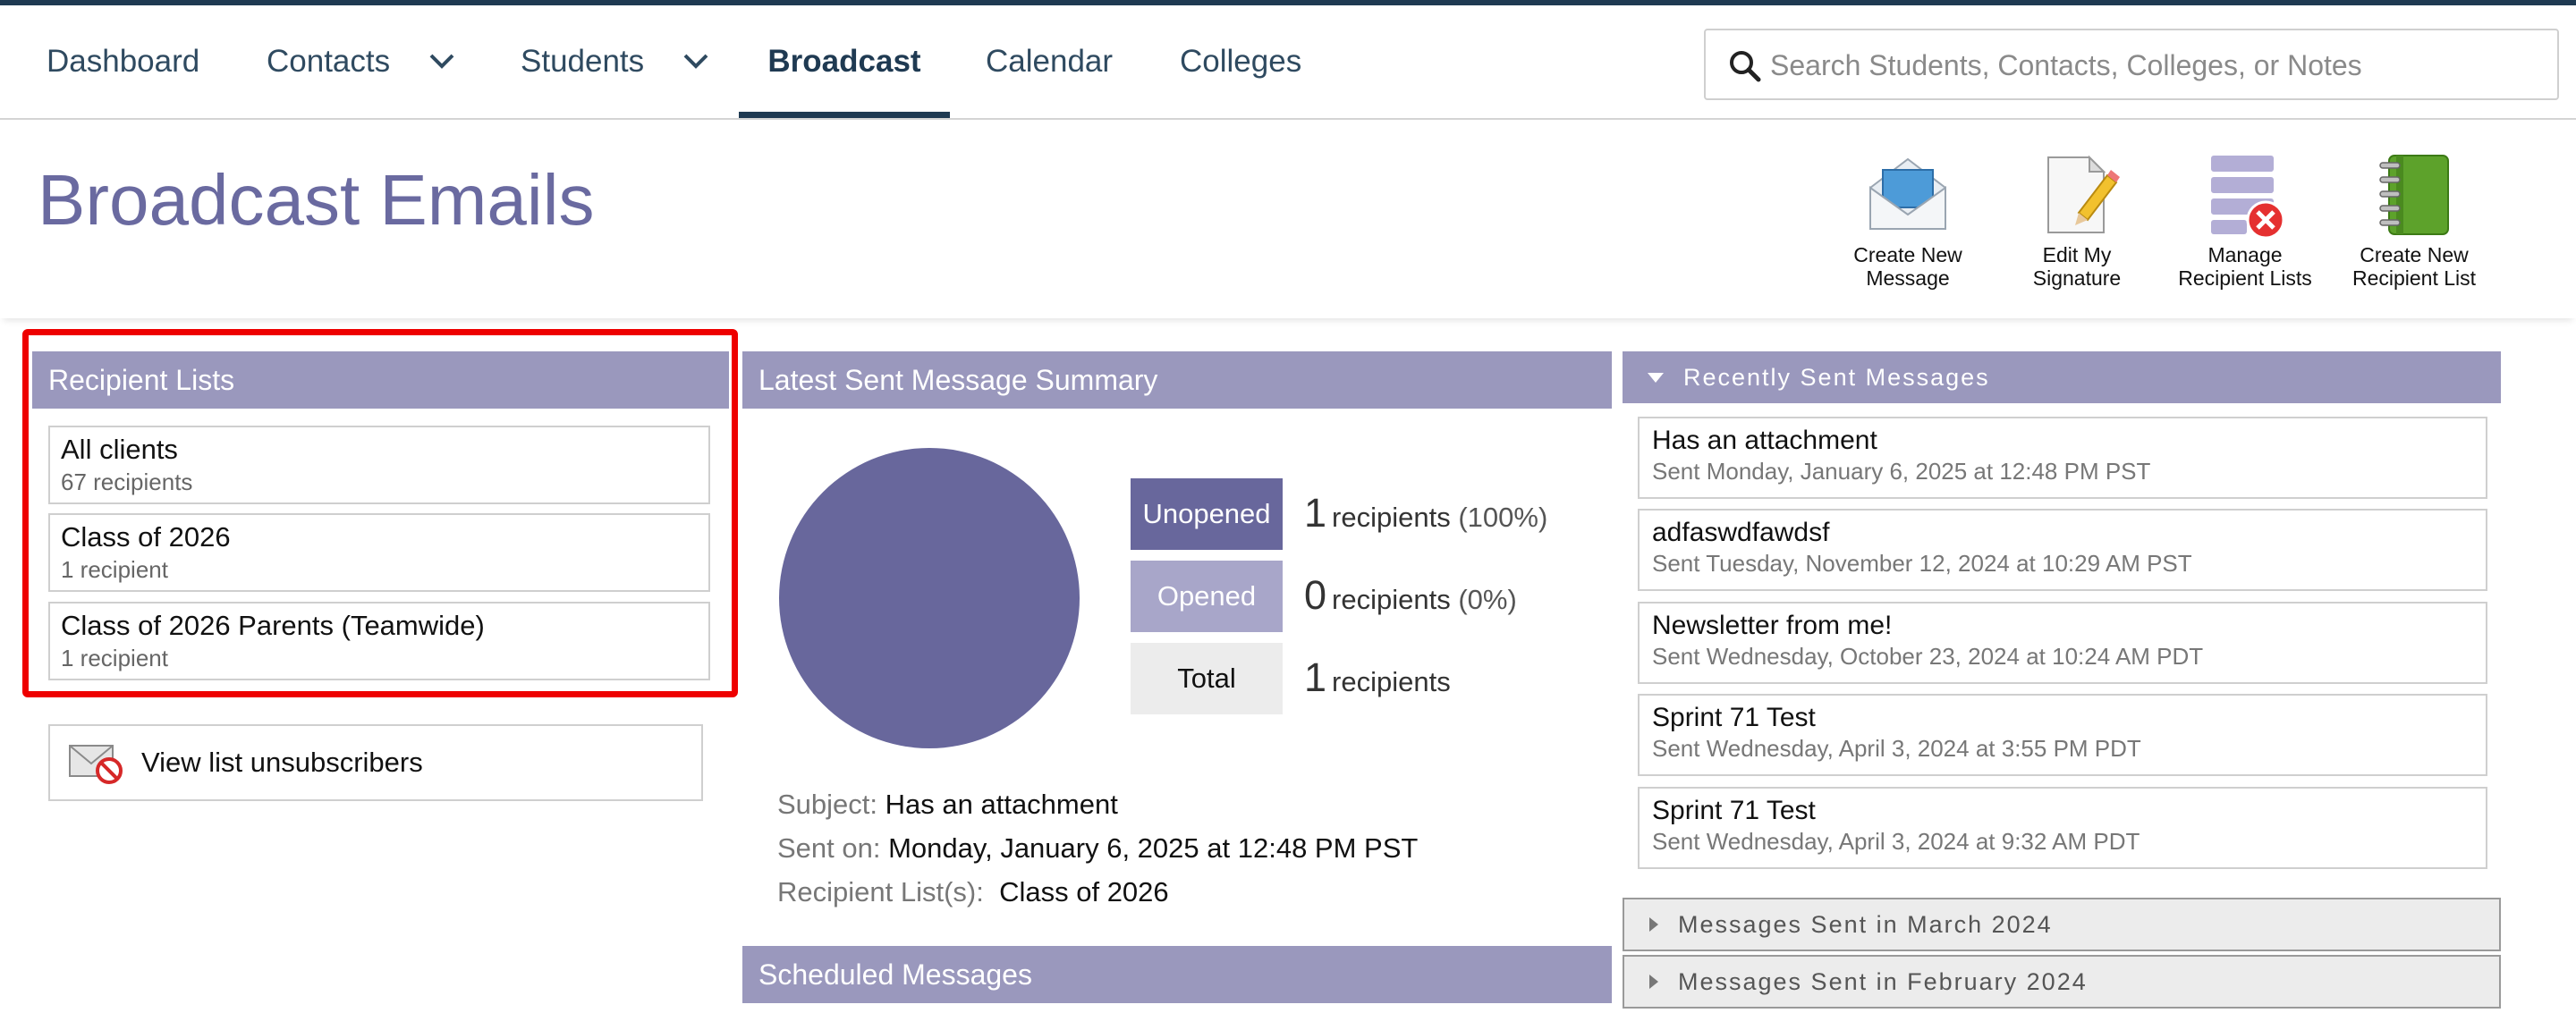 The image size is (2576, 1013). What do you see at coordinates (1908, 195) in the screenshot?
I see `envelope-icon` at bounding box center [1908, 195].